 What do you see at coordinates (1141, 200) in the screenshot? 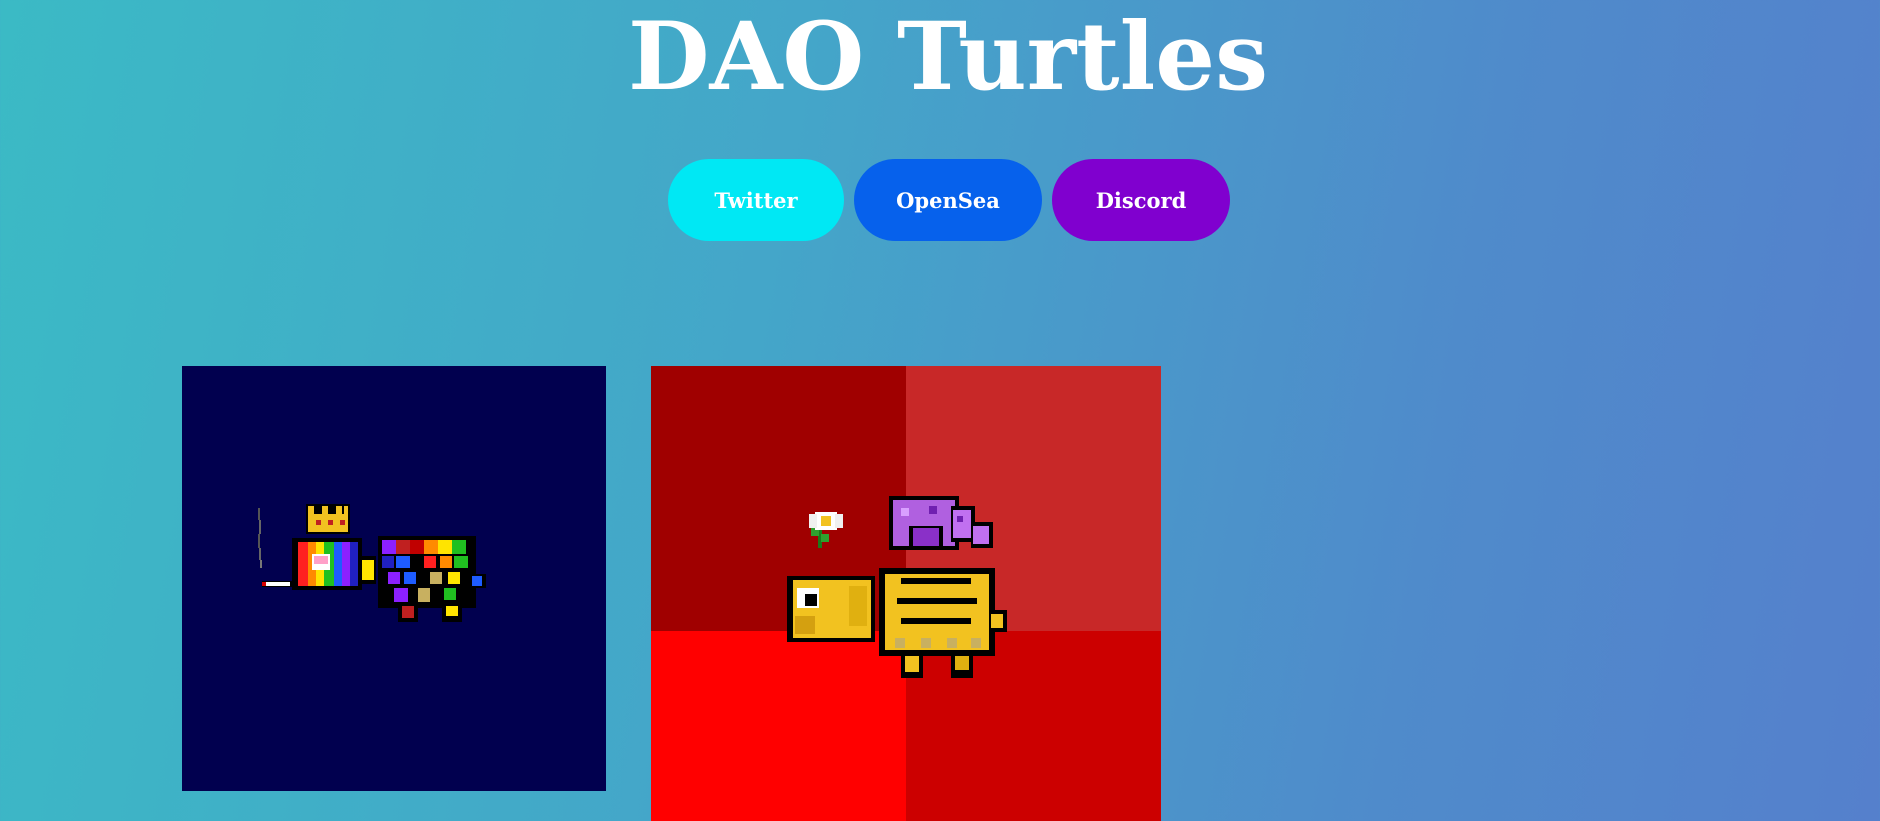
I see `discord-button: Discord` at bounding box center [1141, 200].